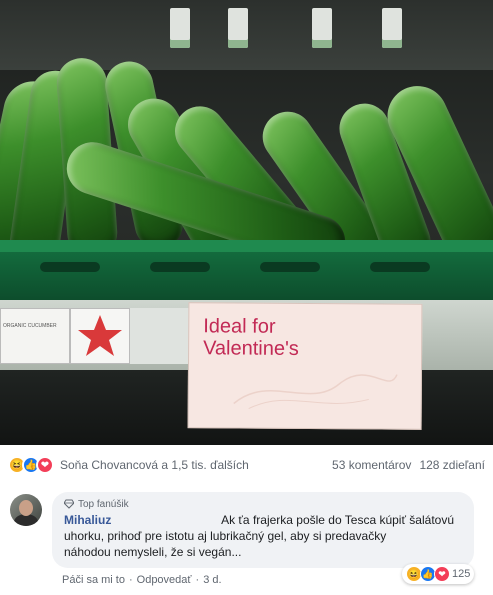 Image resolution: width=493 pixels, height=595 pixels. I want to click on shares-count: 128 zdieľaní, so click(452, 465).